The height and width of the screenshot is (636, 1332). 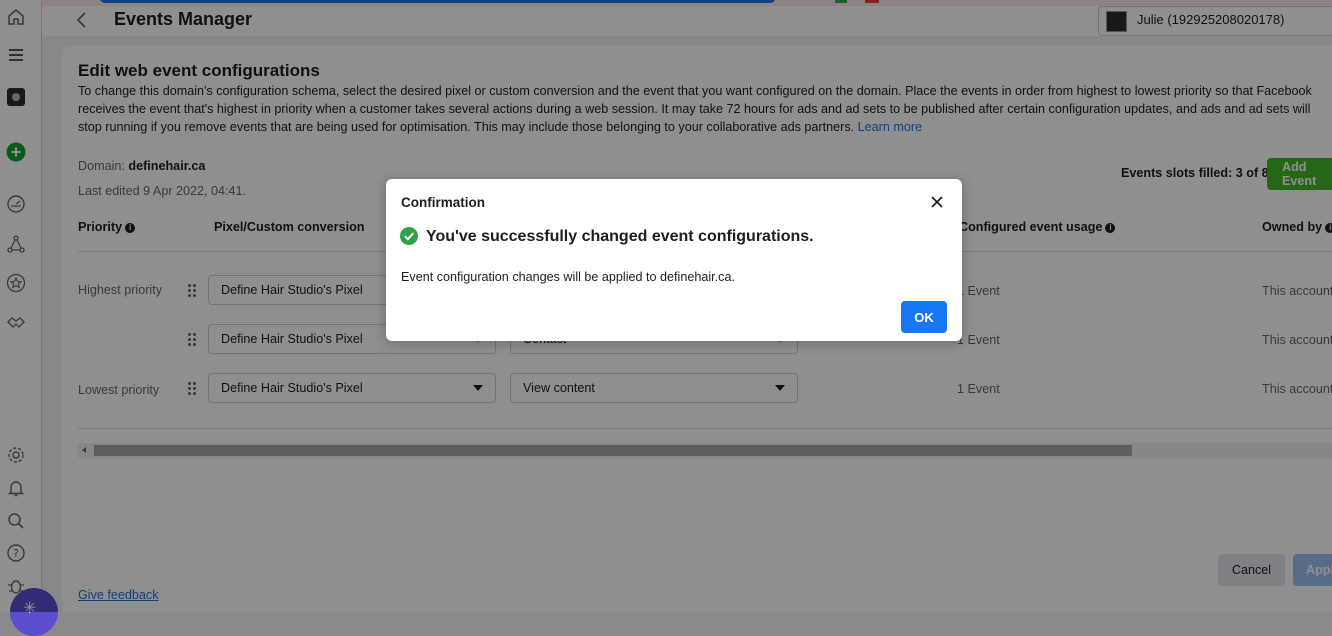 What do you see at coordinates (443, 202) in the screenshot?
I see `dialog-title: Confirmation` at bounding box center [443, 202].